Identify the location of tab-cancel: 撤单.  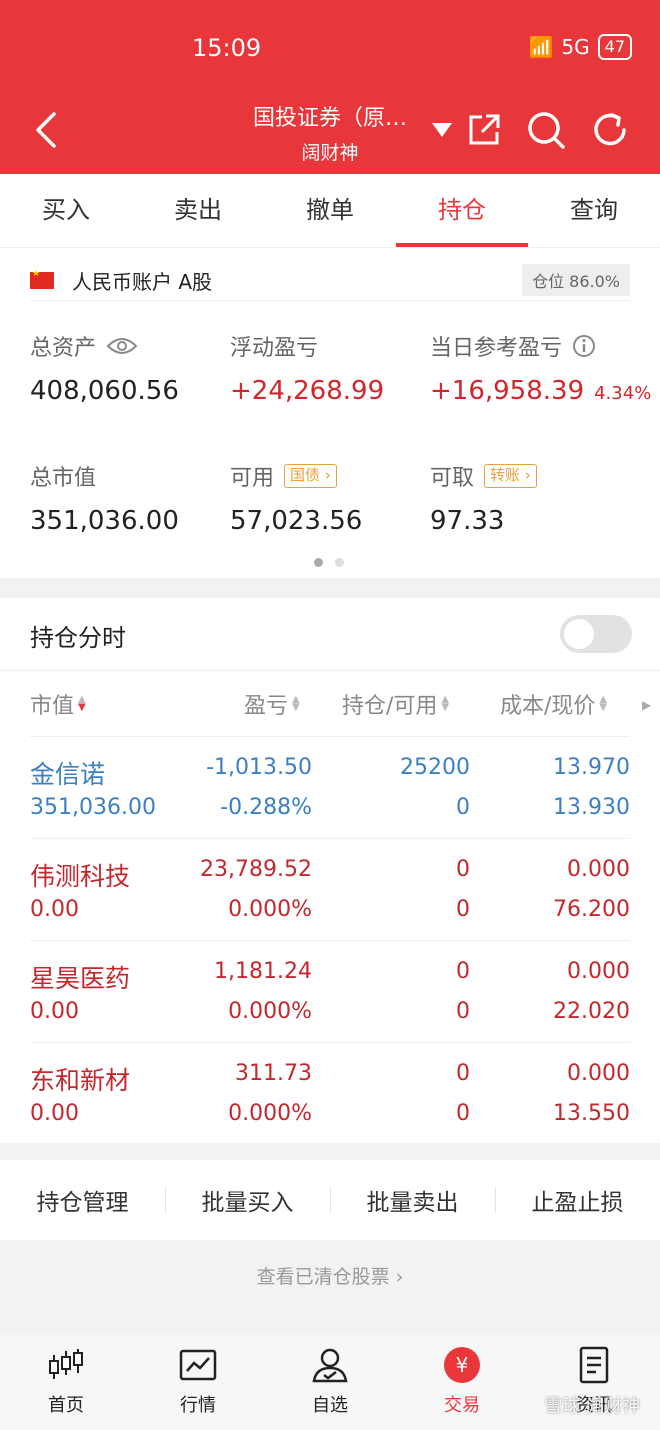
(330, 210).